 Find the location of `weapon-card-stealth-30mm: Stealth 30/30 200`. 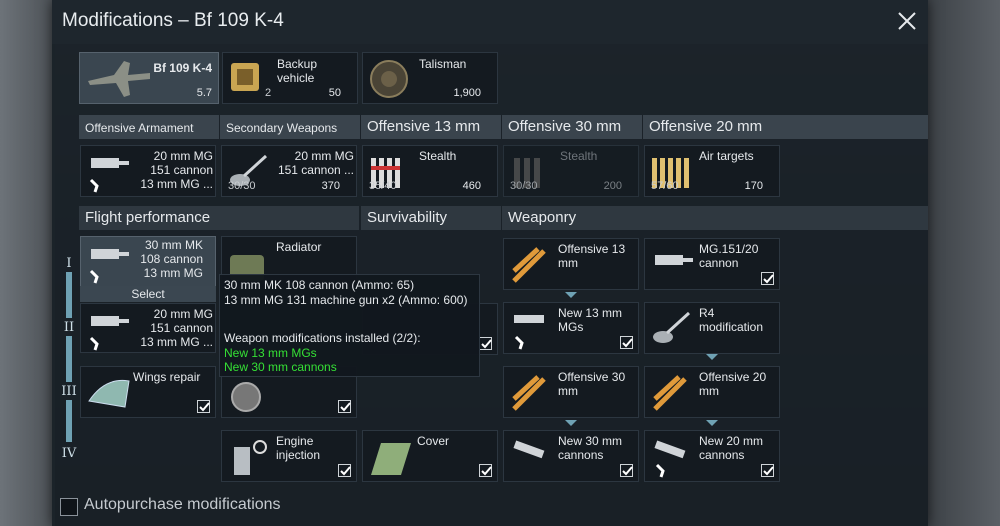

weapon-card-stealth-30mm: Stealth 30/30 200 is located at coordinates (571, 171).